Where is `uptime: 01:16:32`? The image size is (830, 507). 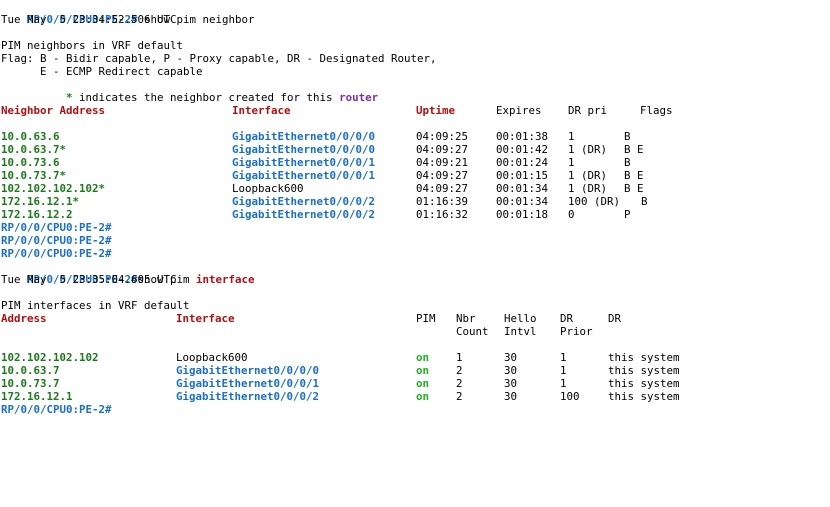
uptime: 01:16:32 is located at coordinates (442, 214).